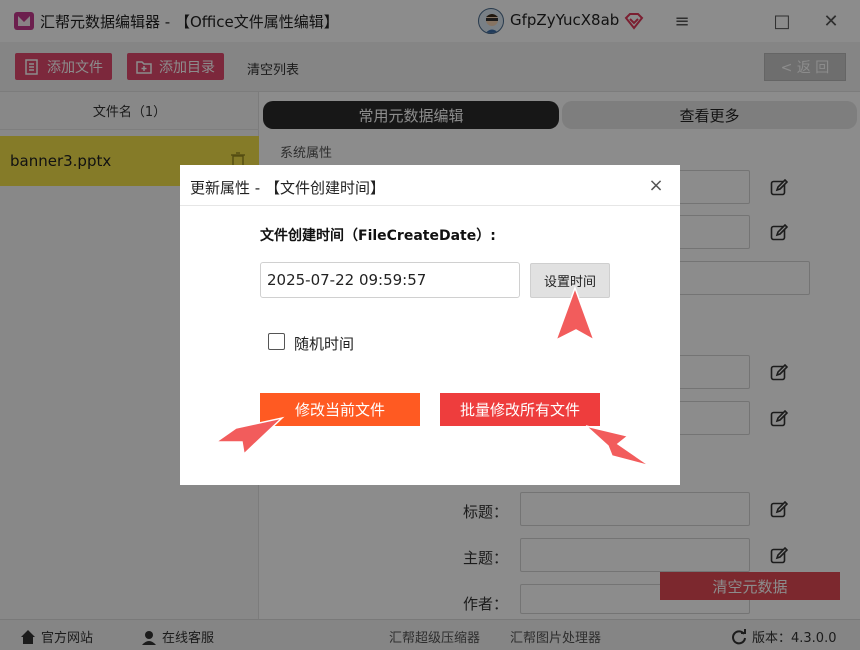 The image size is (860, 650). Describe the element at coordinates (287, 188) in the screenshot. I see `dialog-title: 更新属性 - 【文件创建时间】` at that location.